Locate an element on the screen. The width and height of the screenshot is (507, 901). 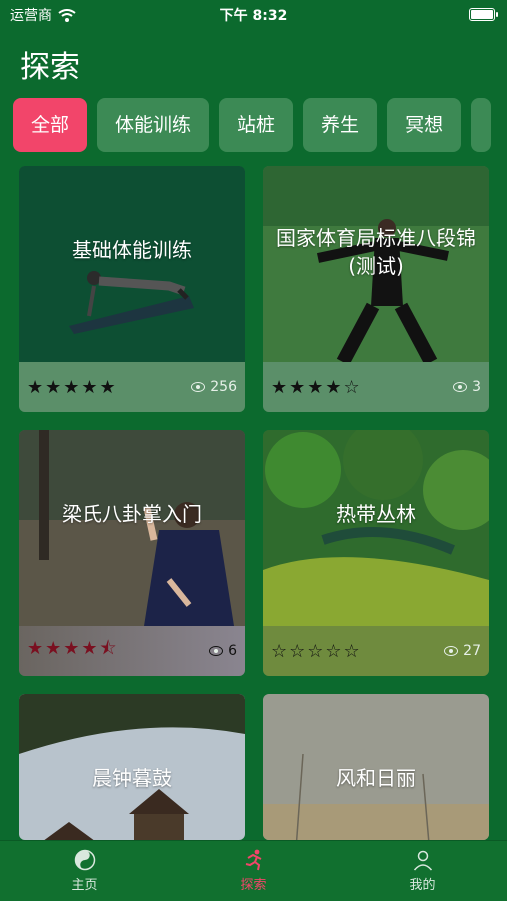
view-count: 27 is located at coordinates (462, 651).